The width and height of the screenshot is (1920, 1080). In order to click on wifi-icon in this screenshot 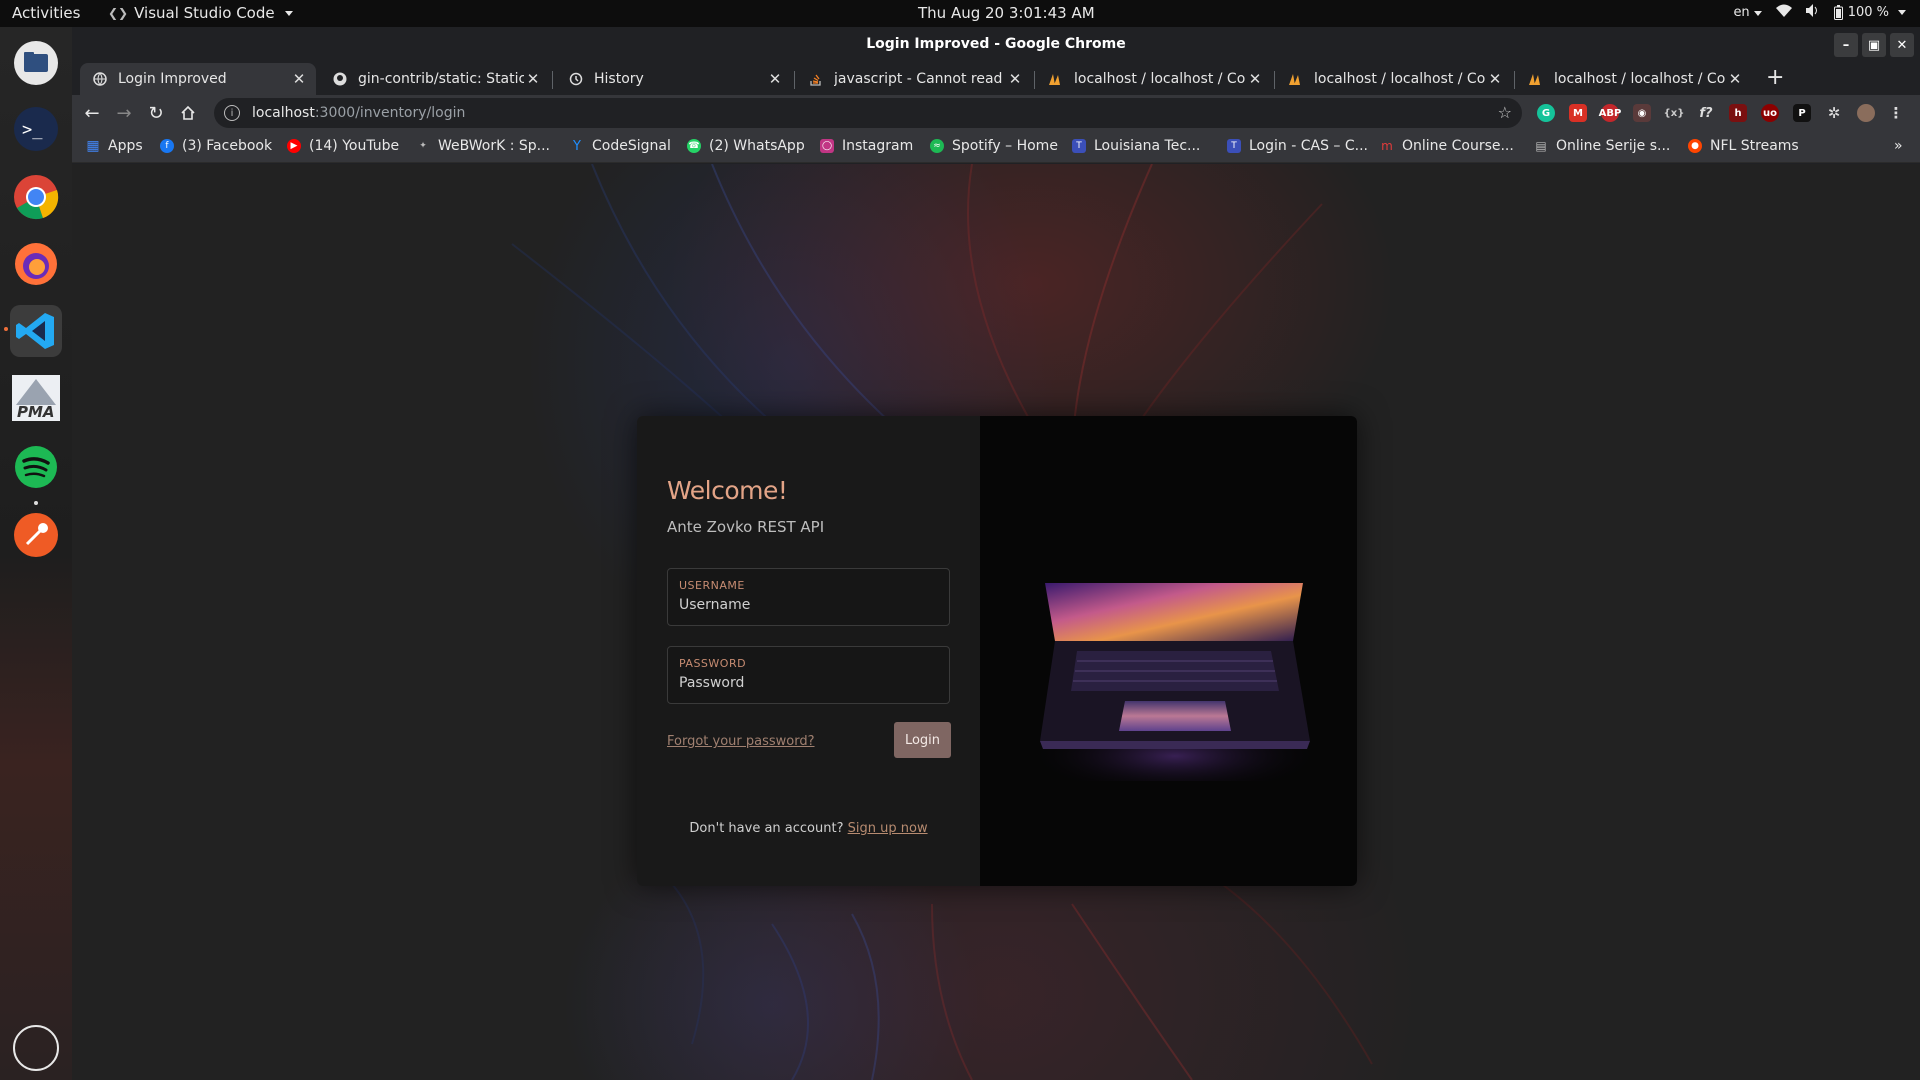, I will do `click(1783, 12)`.